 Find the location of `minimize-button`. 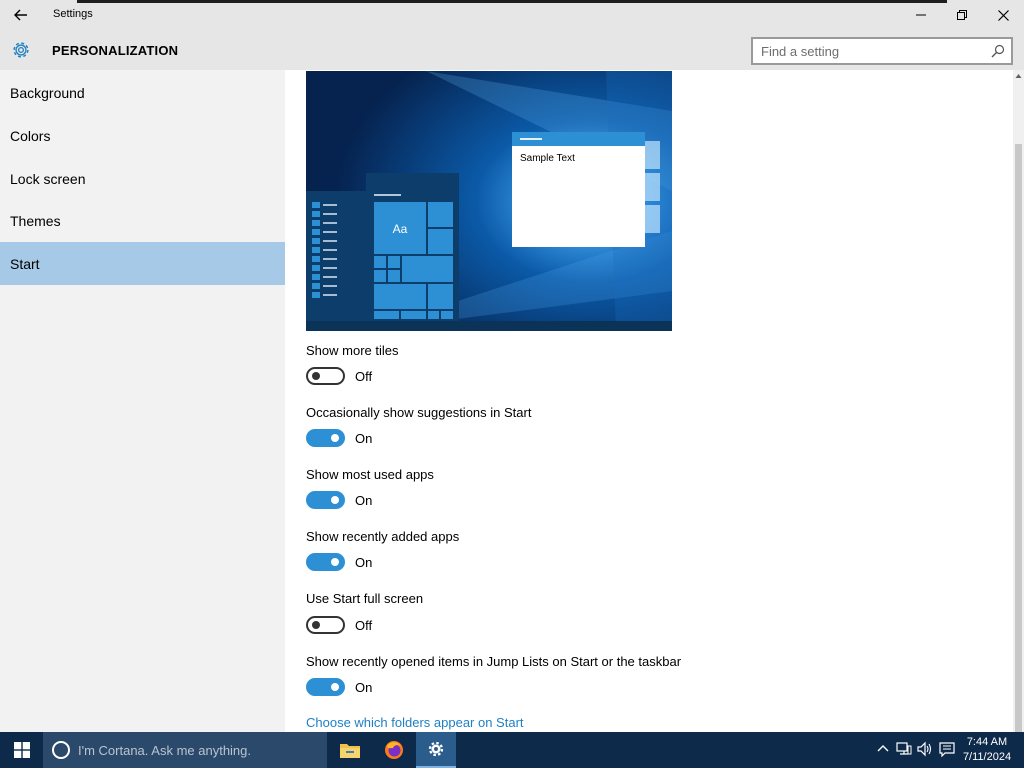

minimize-button is located at coordinates (921, 15).